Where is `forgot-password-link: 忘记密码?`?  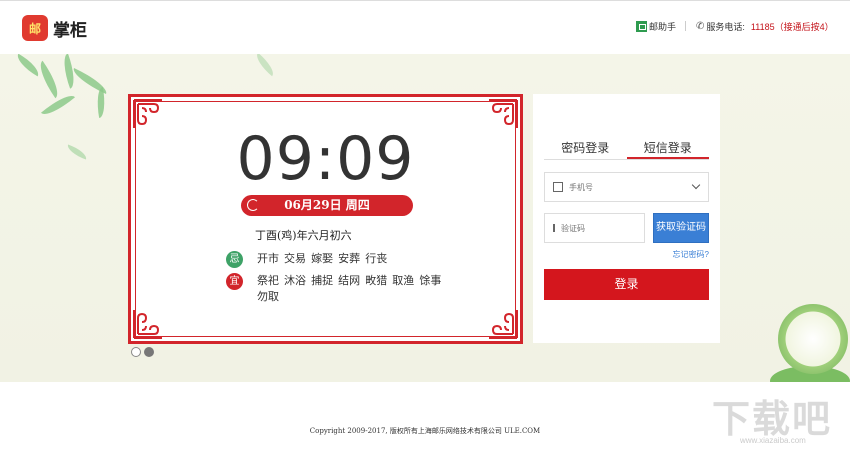
forgot-password-link: 忘记密码? is located at coordinates (691, 254).